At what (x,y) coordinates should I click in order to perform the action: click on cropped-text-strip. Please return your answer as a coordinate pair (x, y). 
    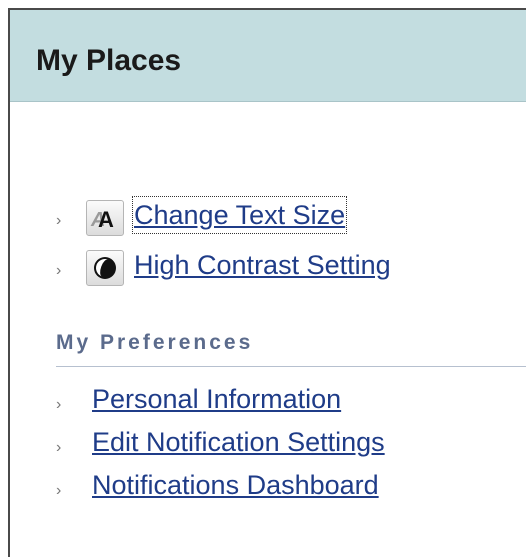
    Looking at the image, I should click on (263, 4).